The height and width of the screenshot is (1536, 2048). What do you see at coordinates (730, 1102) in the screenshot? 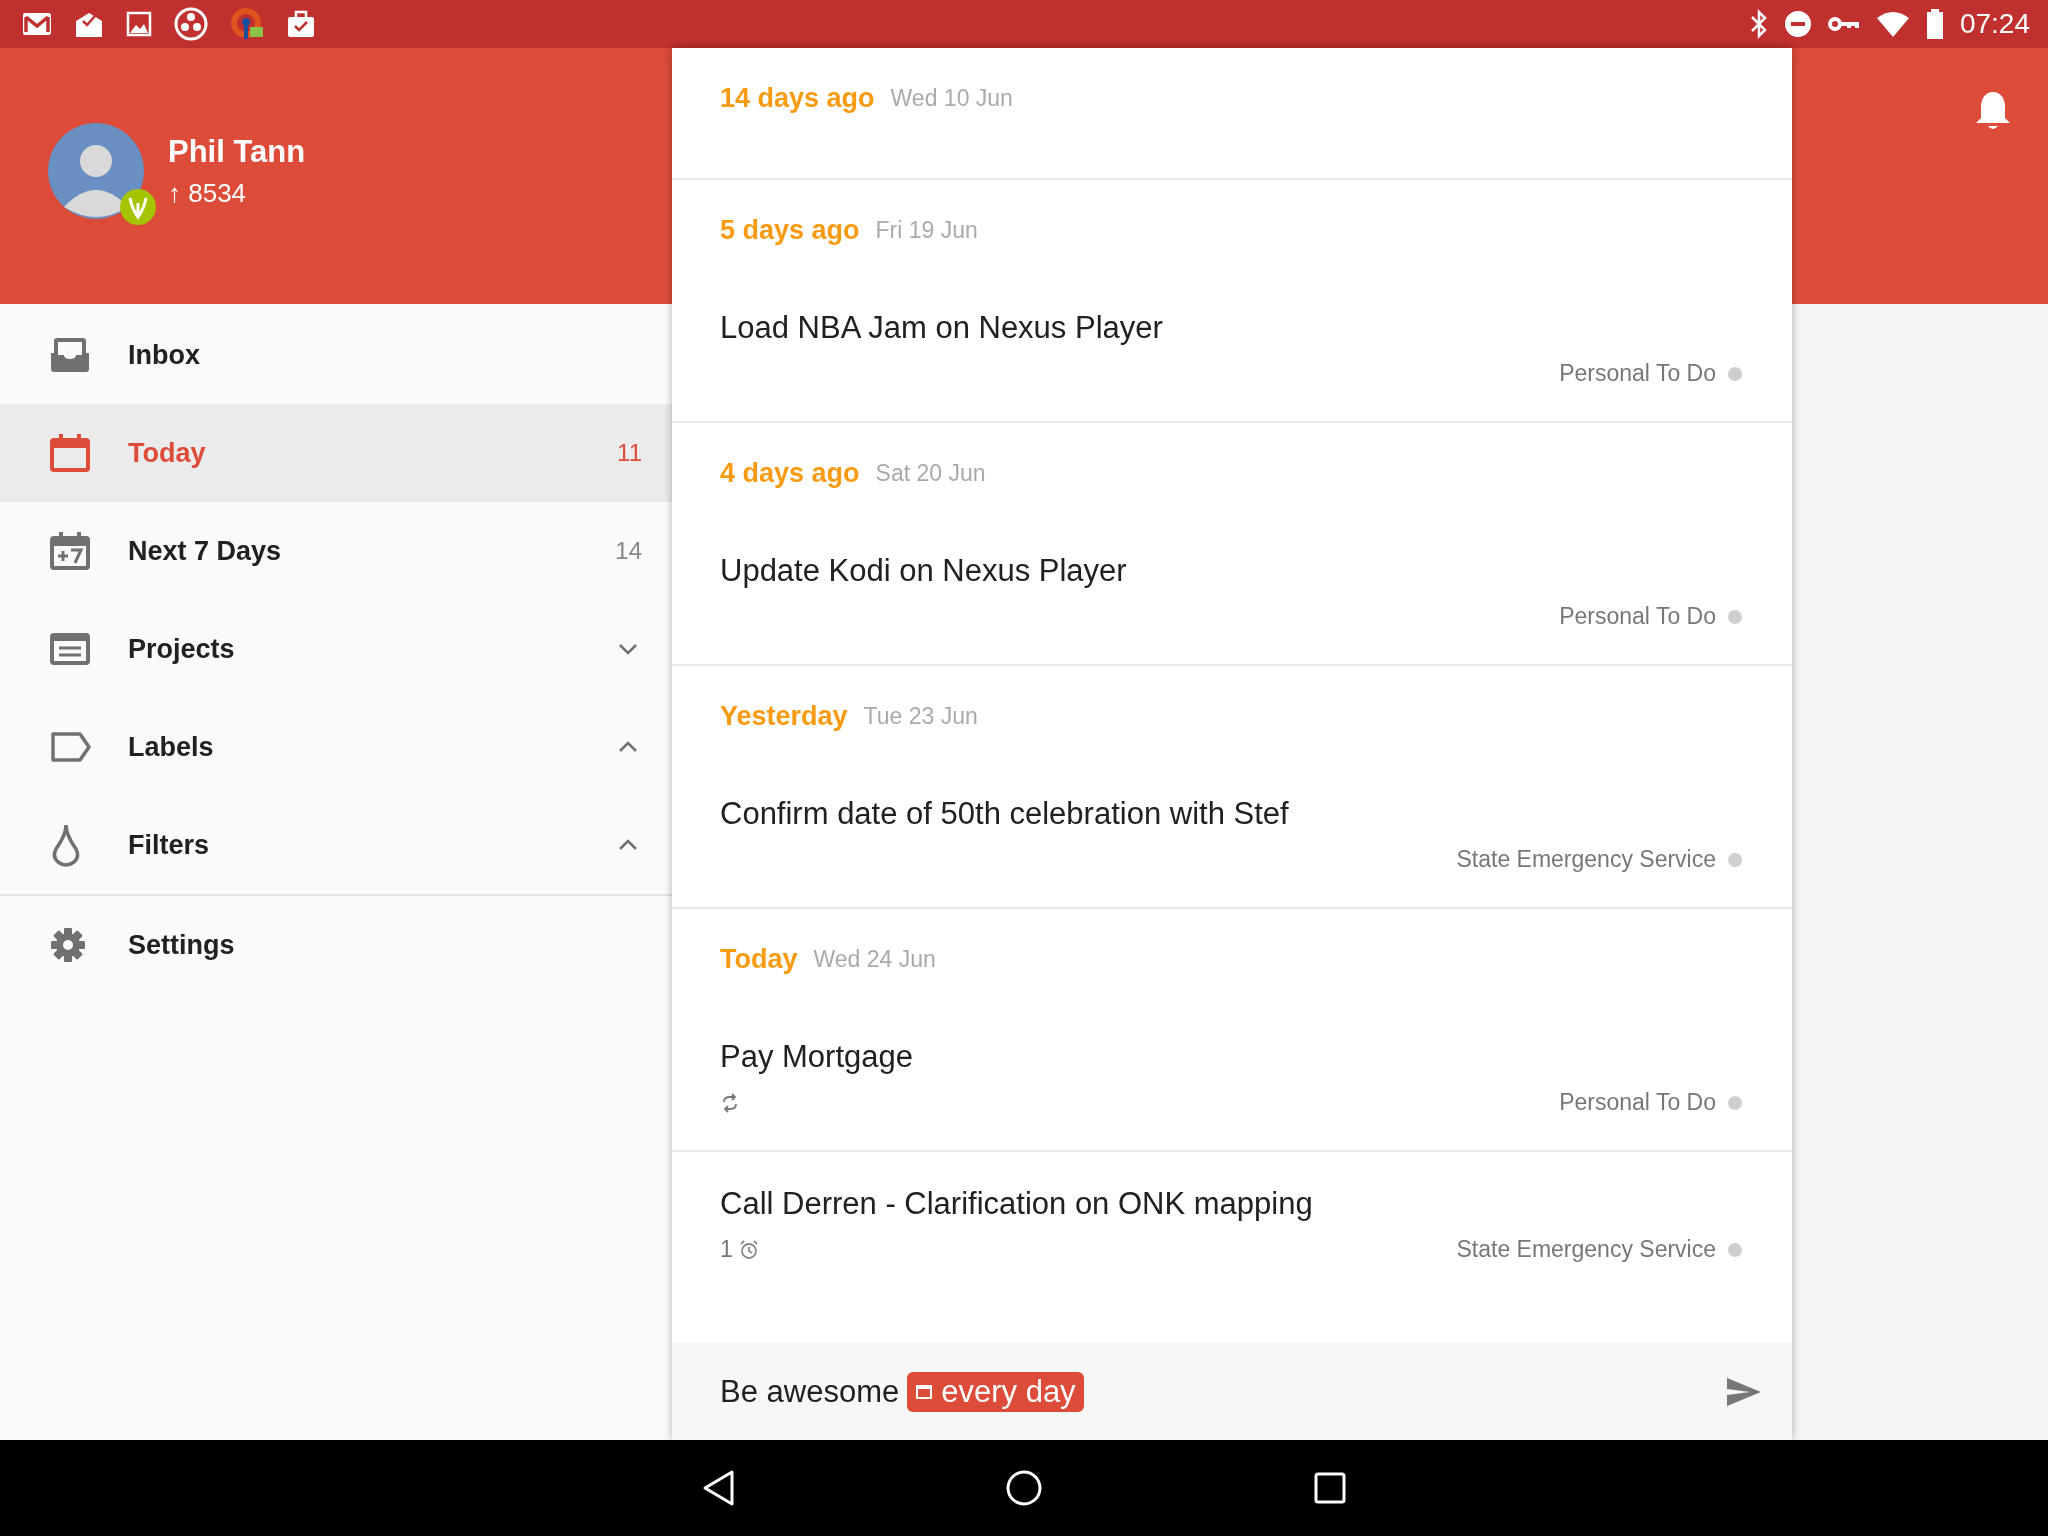
I see `repeat-icon` at bounding box center [730, 1102].